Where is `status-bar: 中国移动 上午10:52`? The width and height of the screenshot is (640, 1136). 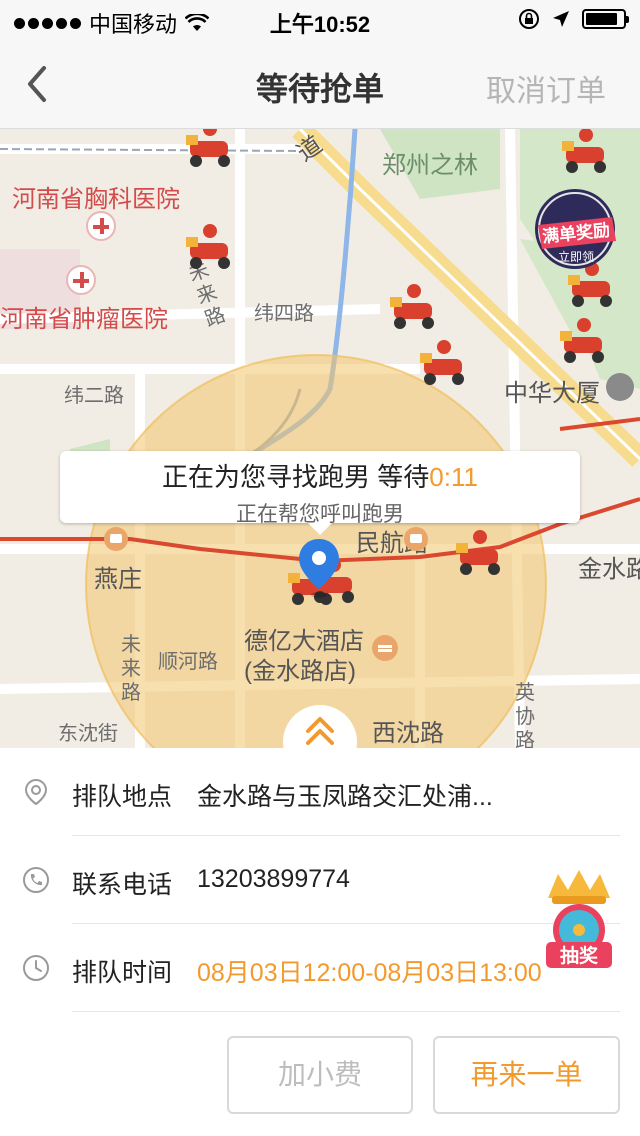
status-bar: 中国移动 上午10:52 is located at coordinates (320, 20).